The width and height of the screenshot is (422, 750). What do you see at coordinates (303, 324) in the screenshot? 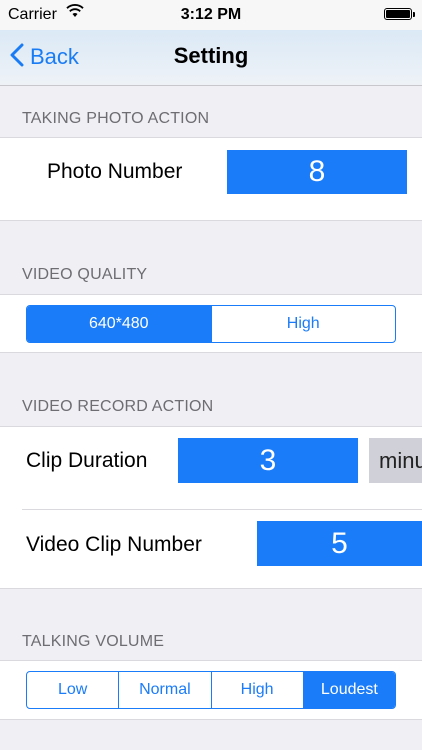
I see `quality-option-high: High` at bounding box center [303, 324].